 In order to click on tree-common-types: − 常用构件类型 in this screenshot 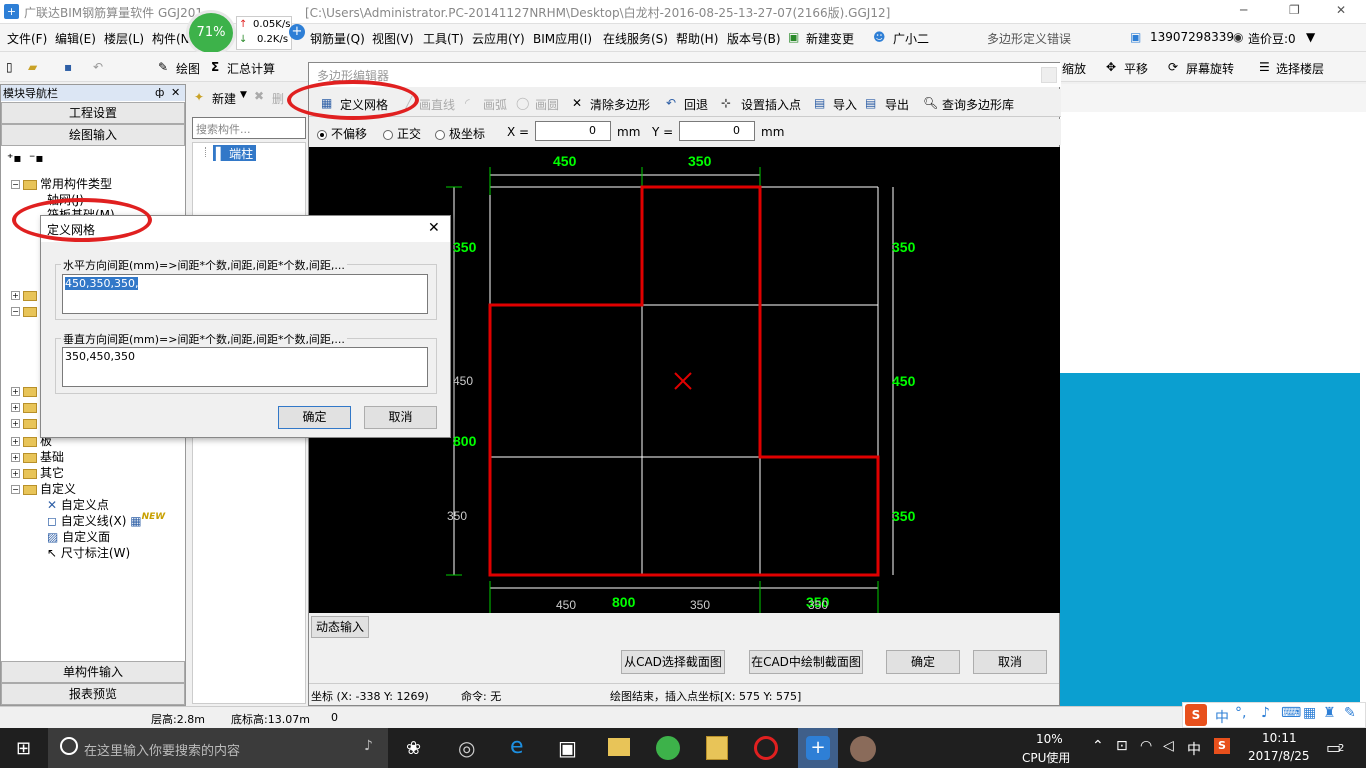, I will do `click(61, 183)`.